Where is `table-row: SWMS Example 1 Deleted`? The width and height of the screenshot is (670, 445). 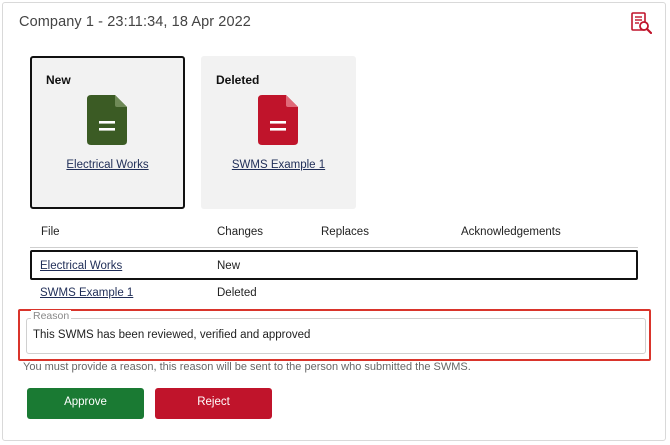
table-row: SWMS Example 1 Deleted is located at coordinates (334, 295).